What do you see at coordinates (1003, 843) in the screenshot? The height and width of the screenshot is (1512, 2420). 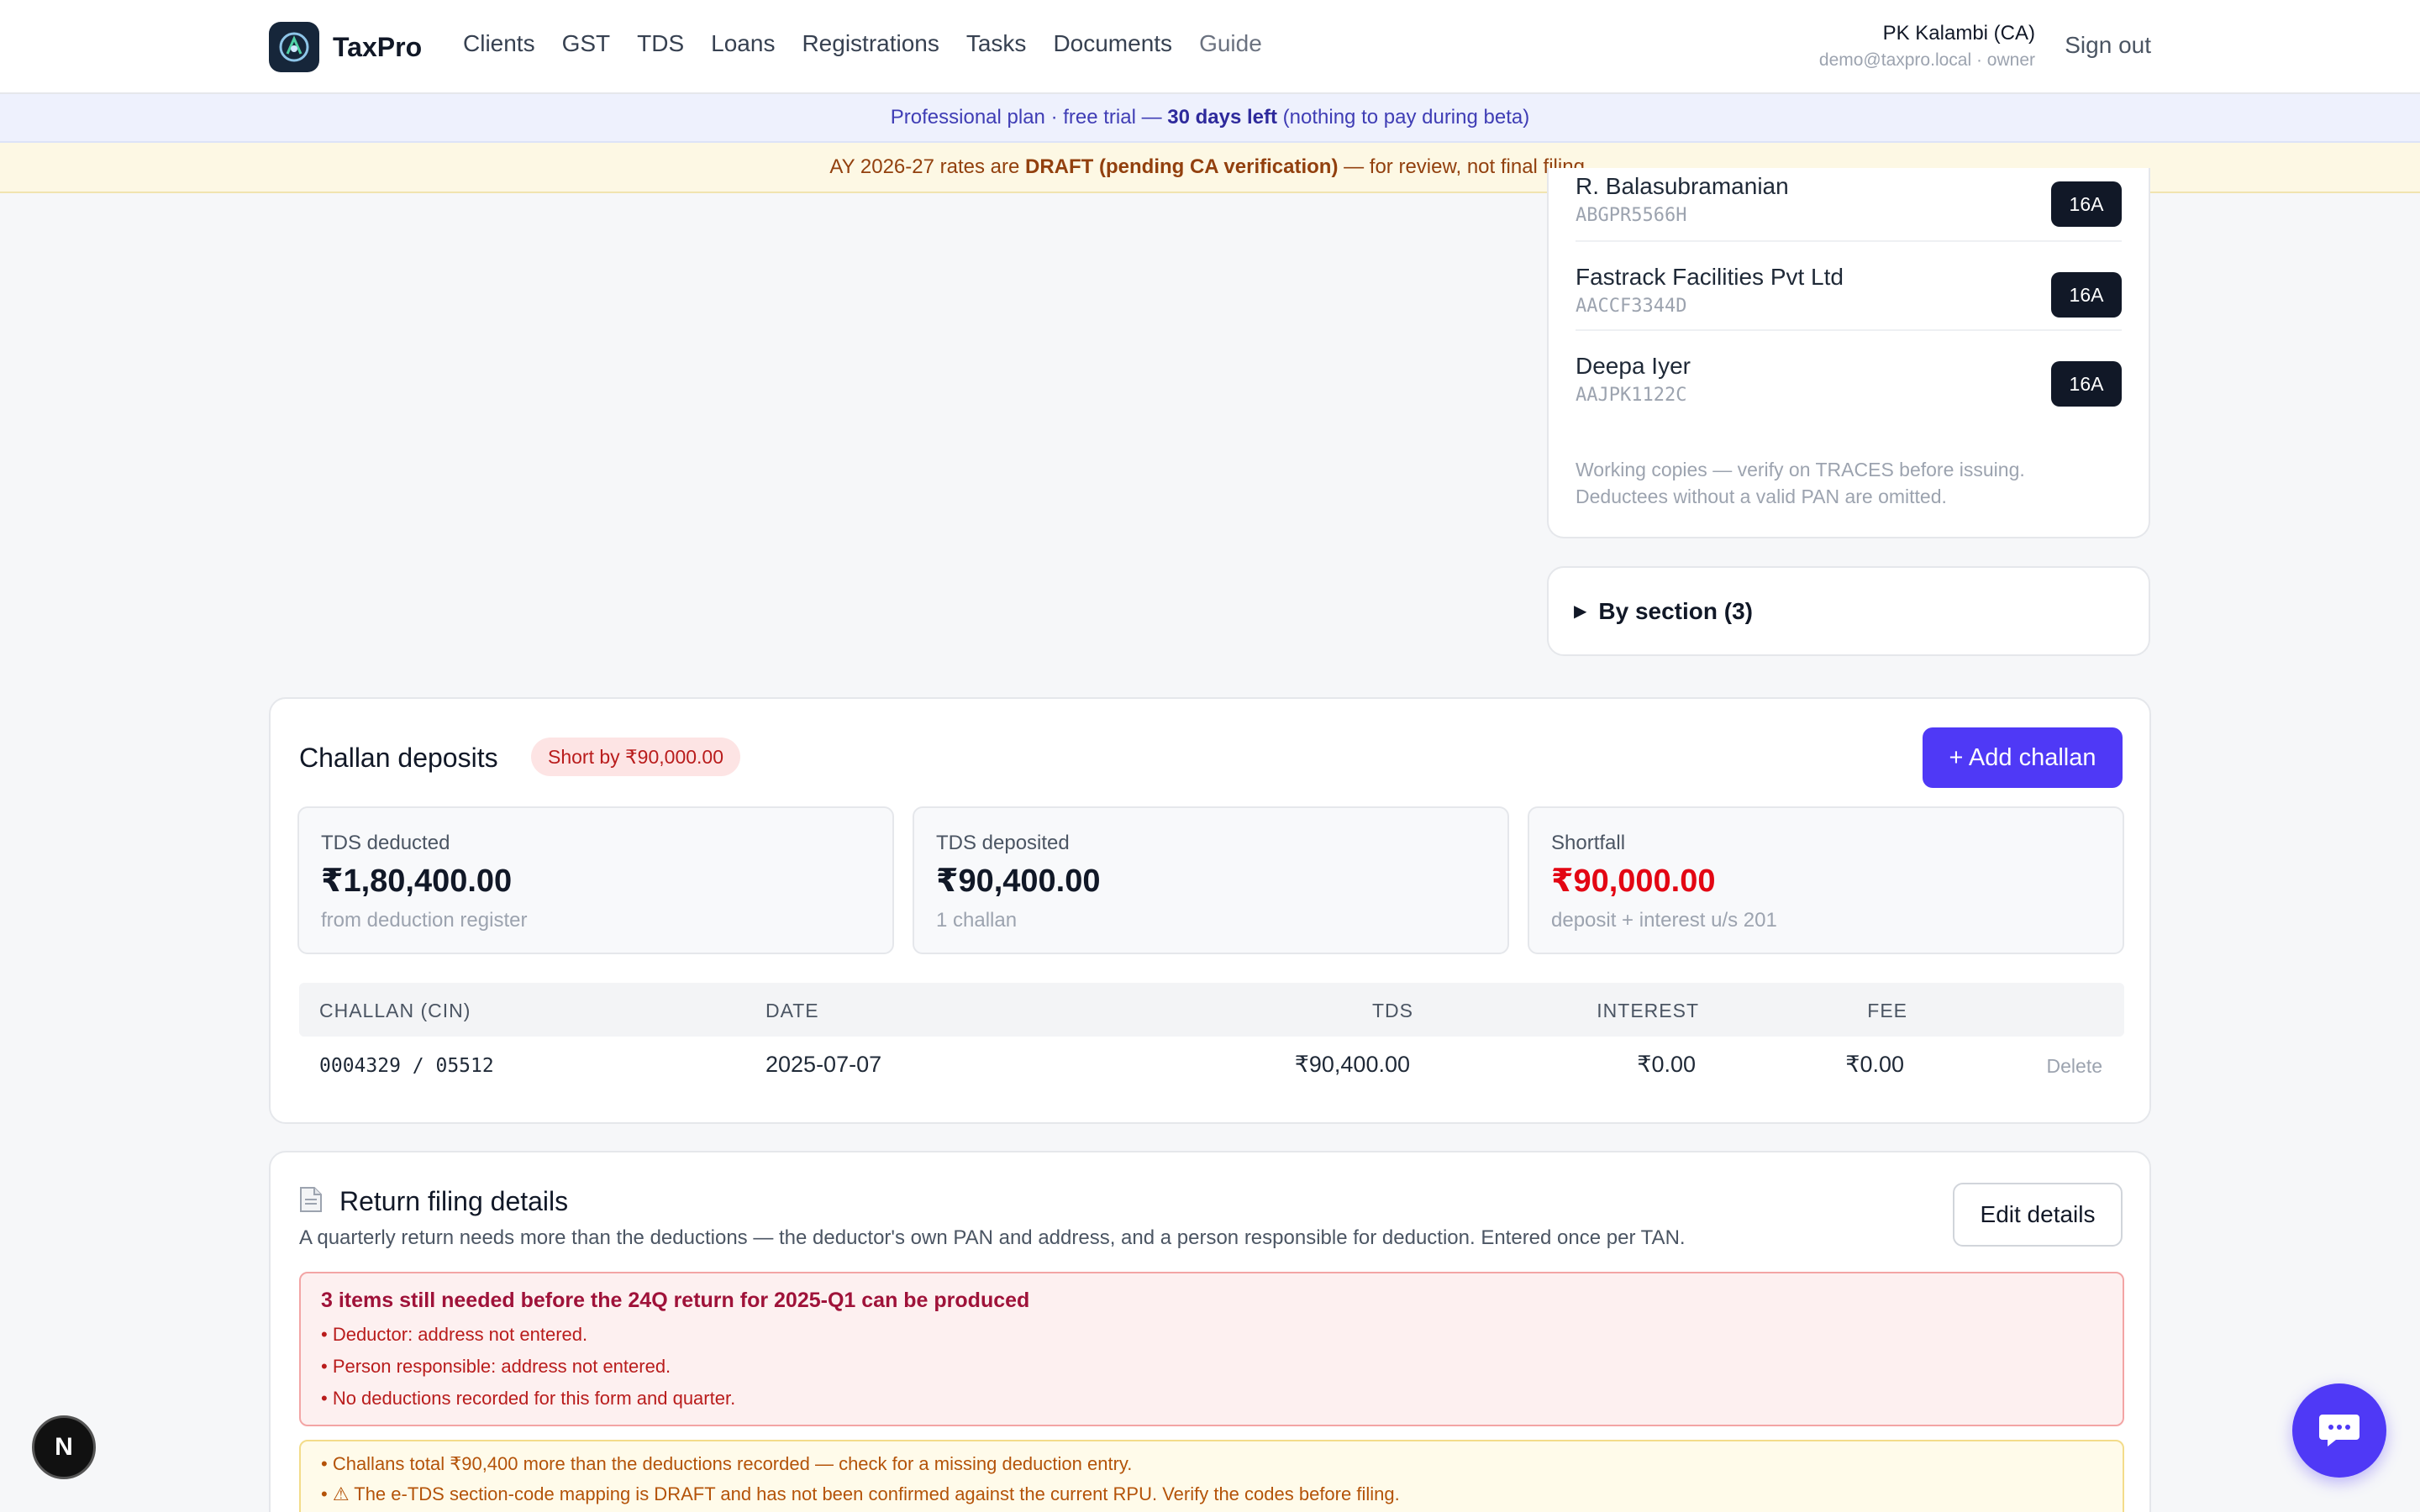 I see `stat-label: TDS deposited` at bounding box center [1003, 843].